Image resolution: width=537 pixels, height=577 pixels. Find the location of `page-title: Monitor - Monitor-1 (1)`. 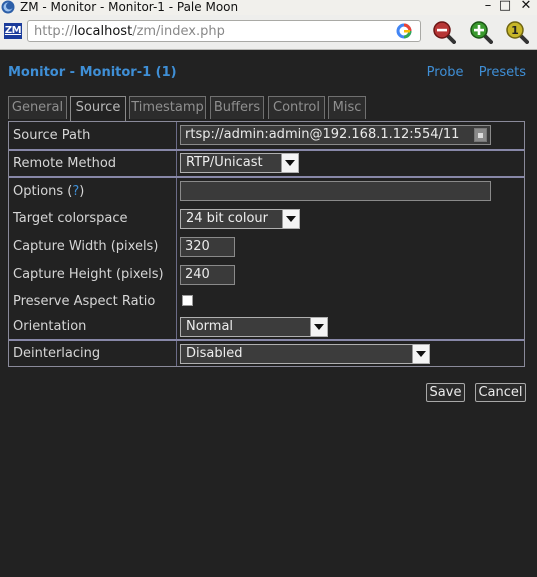

page-title: Monitor - Monitor-1 (1) is located at coordinates (92, 72).